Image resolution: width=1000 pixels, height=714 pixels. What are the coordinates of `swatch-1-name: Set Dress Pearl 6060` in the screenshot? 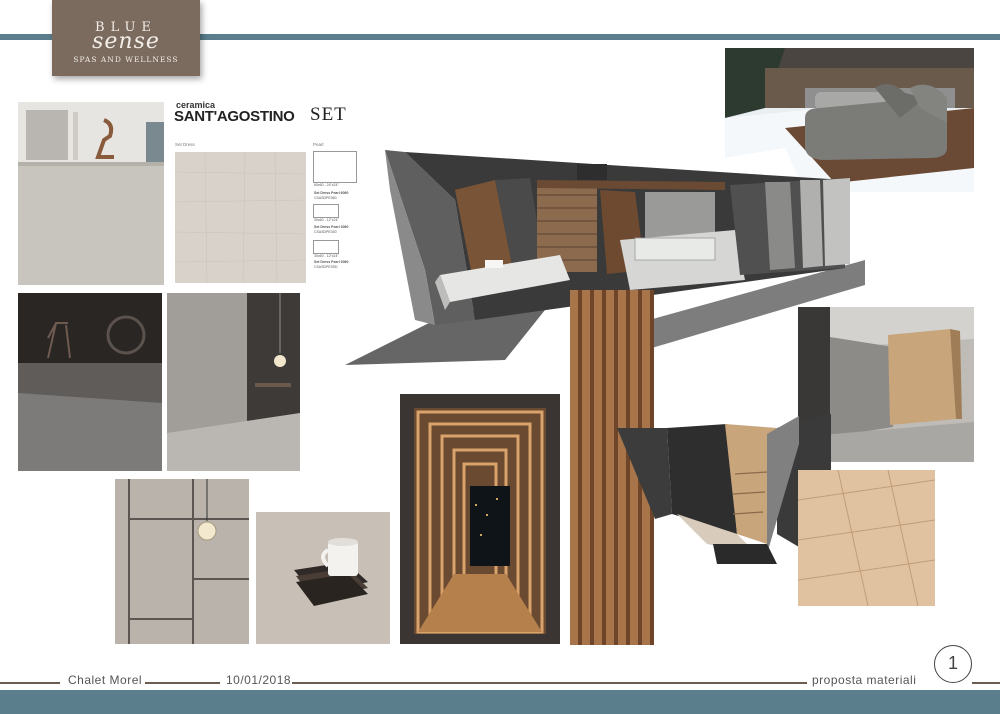 It's located at (331, 193).